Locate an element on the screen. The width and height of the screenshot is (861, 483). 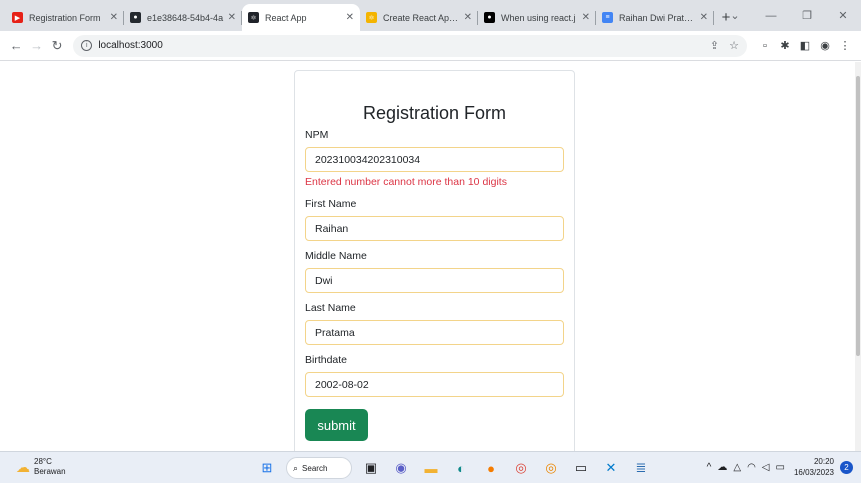
back-button: ← is located at coordinates (16, 46).